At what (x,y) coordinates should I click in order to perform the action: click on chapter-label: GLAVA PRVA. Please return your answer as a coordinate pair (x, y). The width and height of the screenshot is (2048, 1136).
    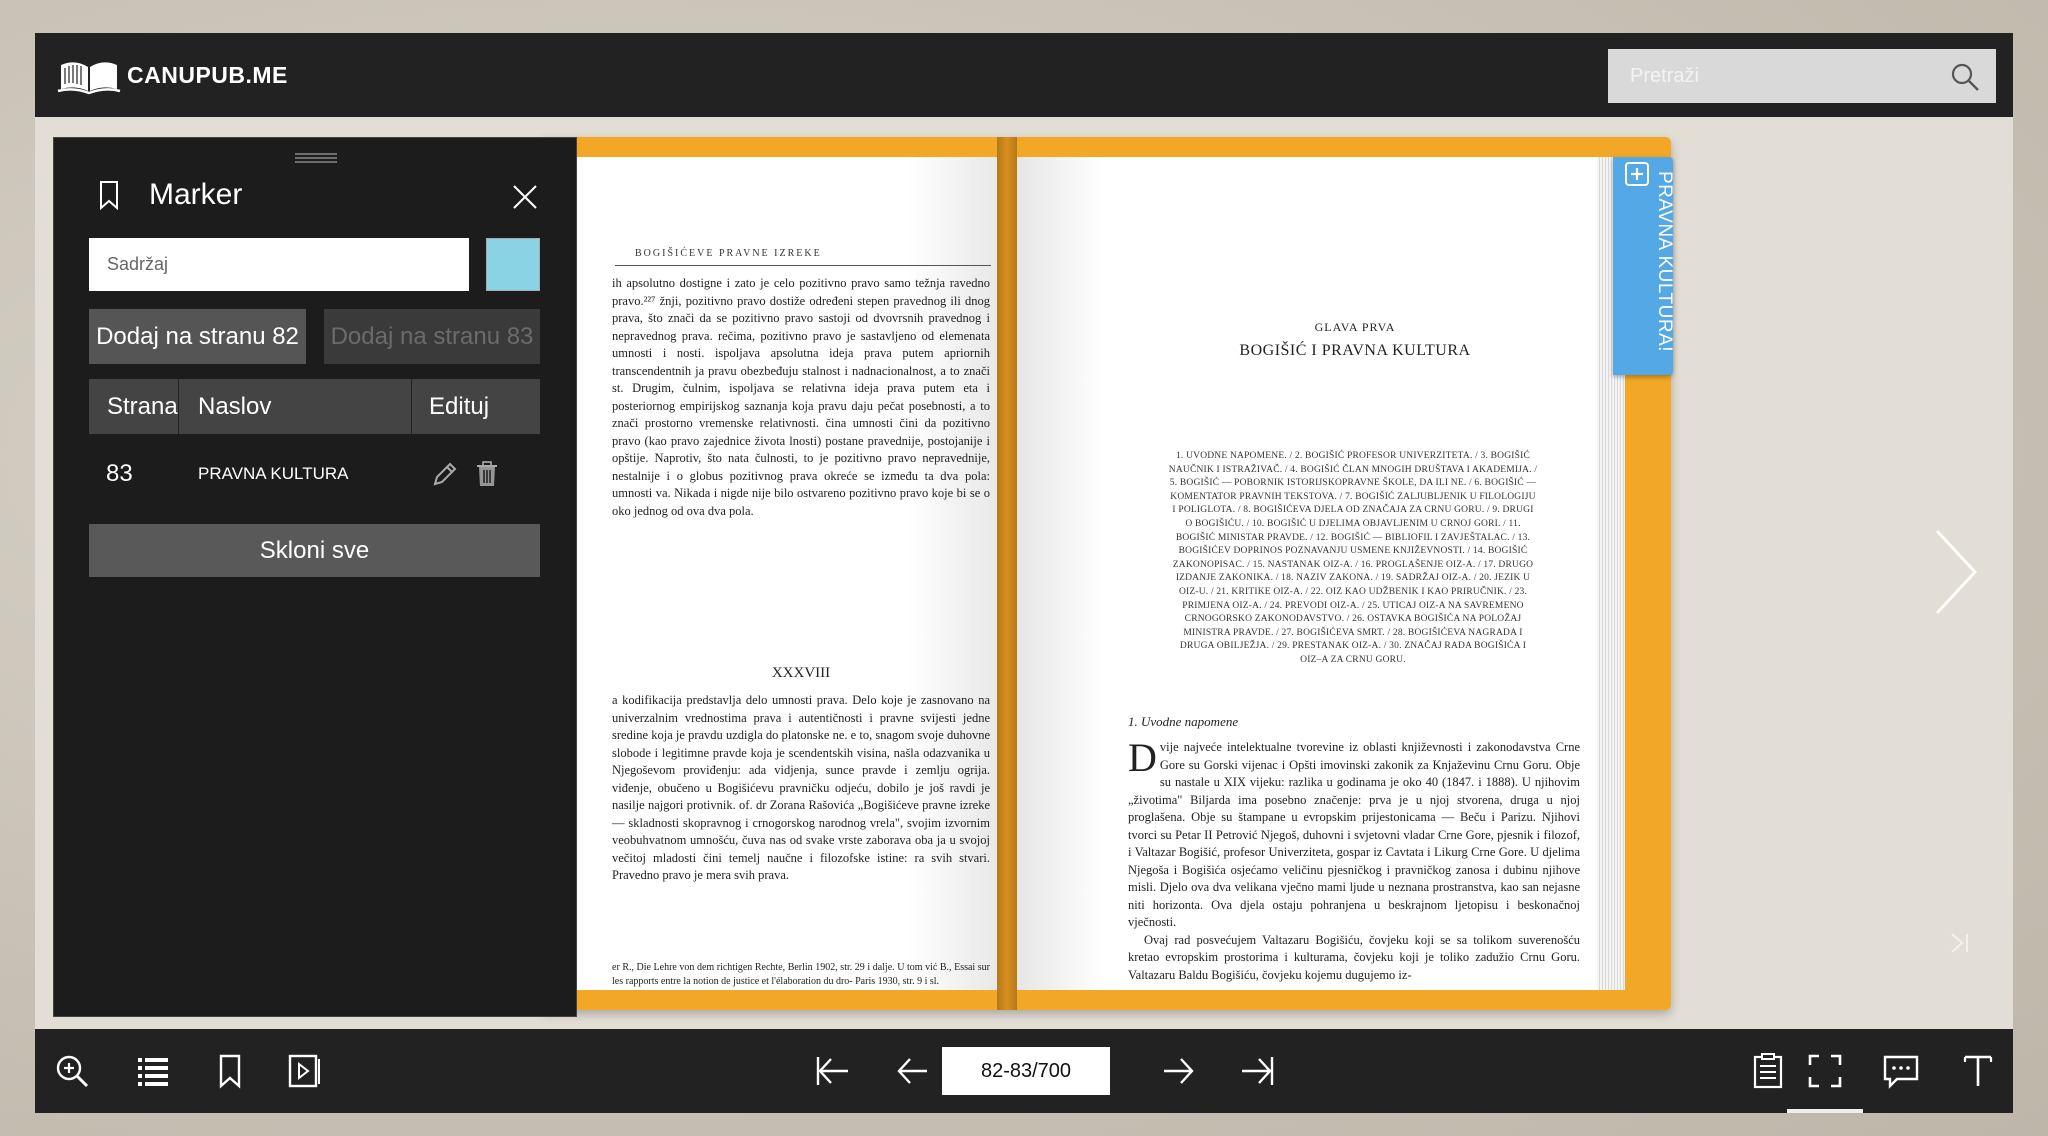
    Looking at the image, I should click on (1355, 327).